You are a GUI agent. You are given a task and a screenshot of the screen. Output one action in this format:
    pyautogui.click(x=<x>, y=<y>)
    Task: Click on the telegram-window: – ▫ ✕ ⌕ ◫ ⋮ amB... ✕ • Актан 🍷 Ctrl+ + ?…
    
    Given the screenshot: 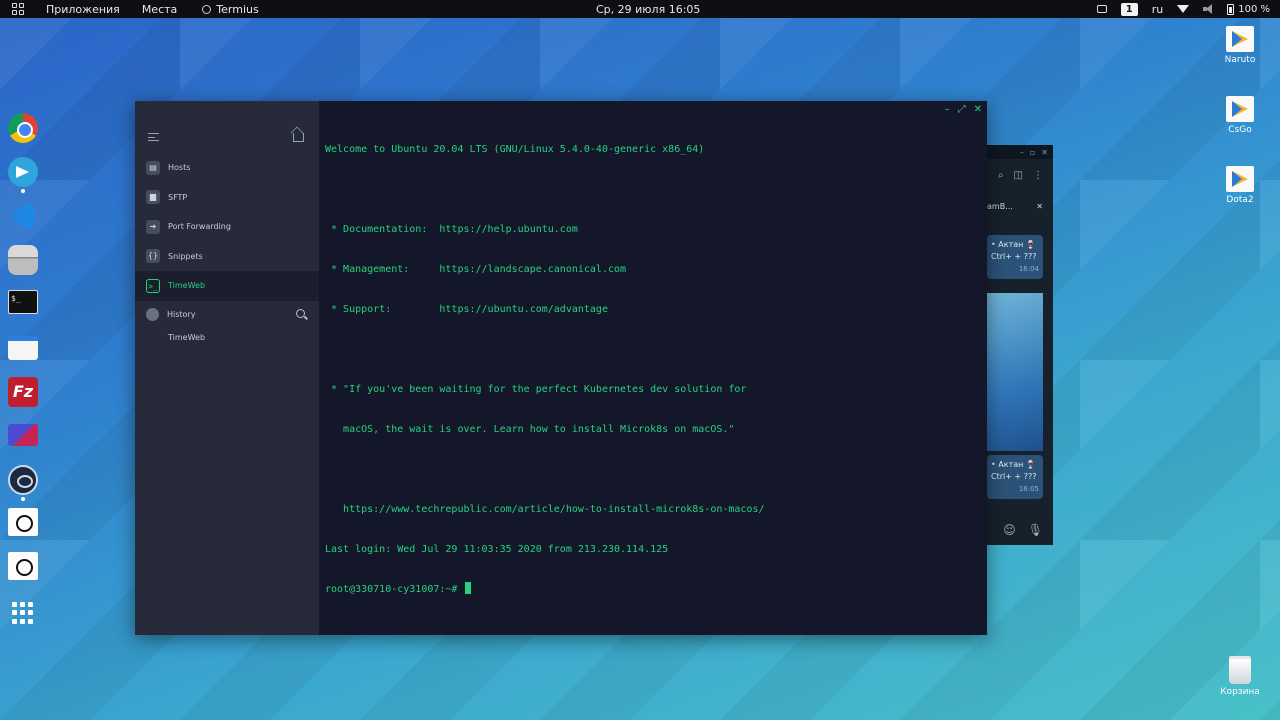 What is the action you would take?
    pyautogui.click(x=1019, y=345)
    